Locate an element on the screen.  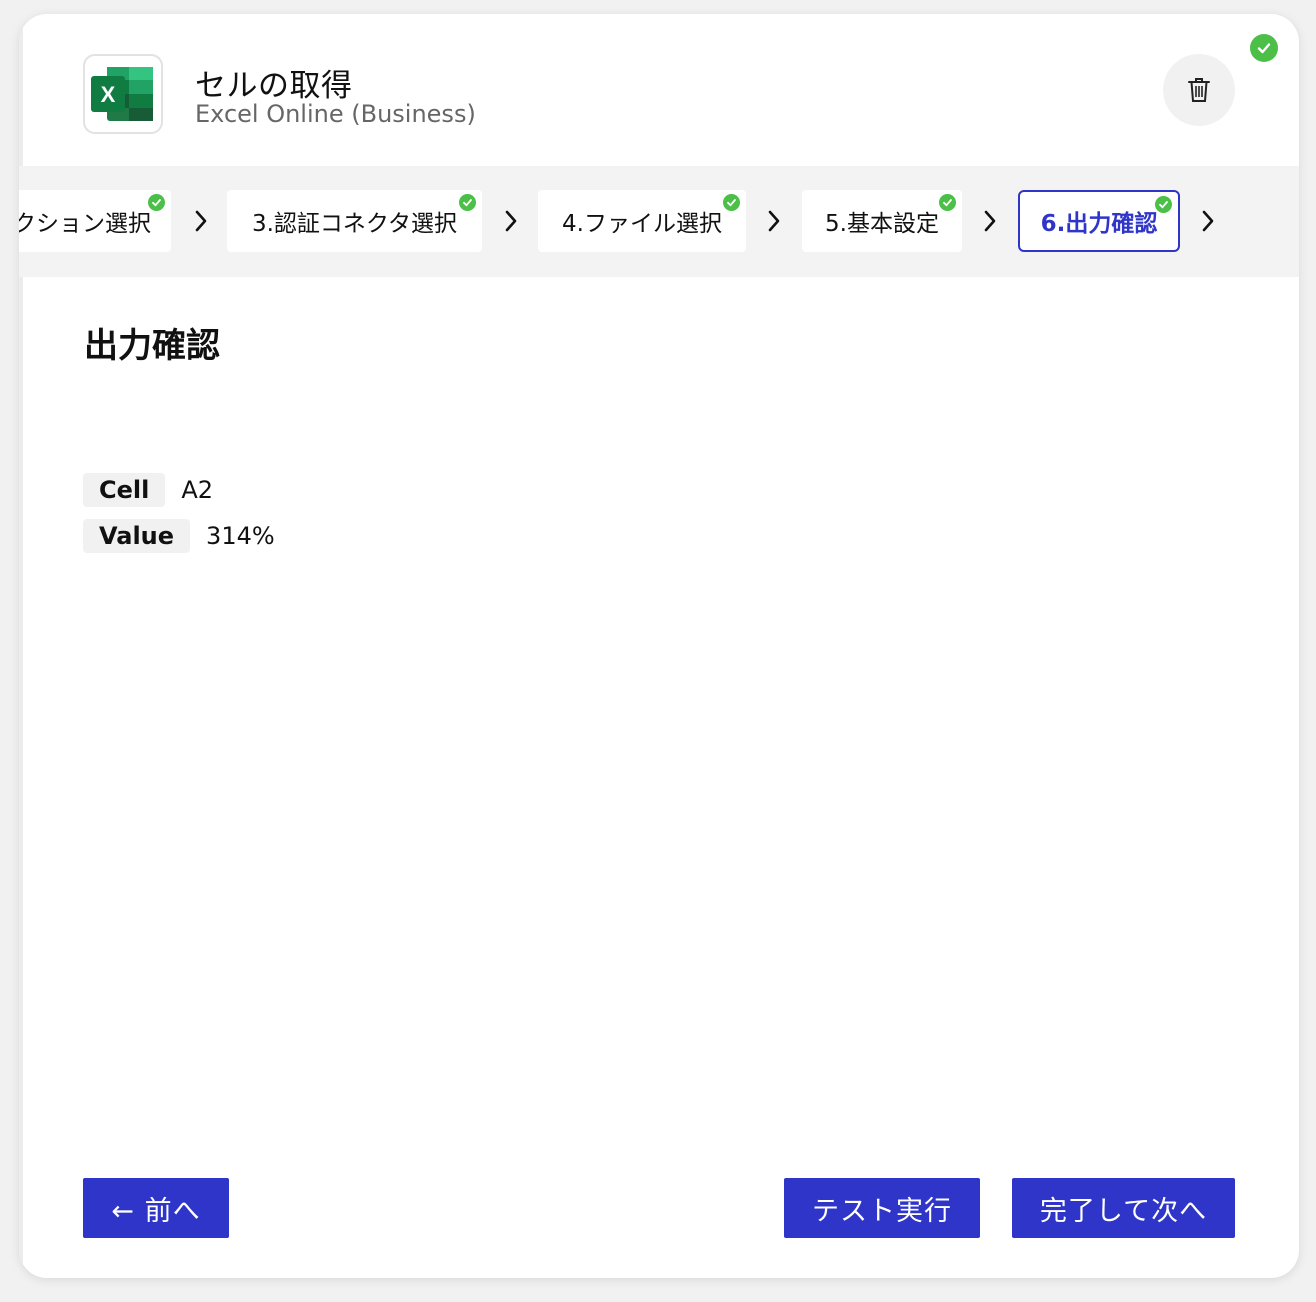
trash-icon is located at coordinates (1199, 90).